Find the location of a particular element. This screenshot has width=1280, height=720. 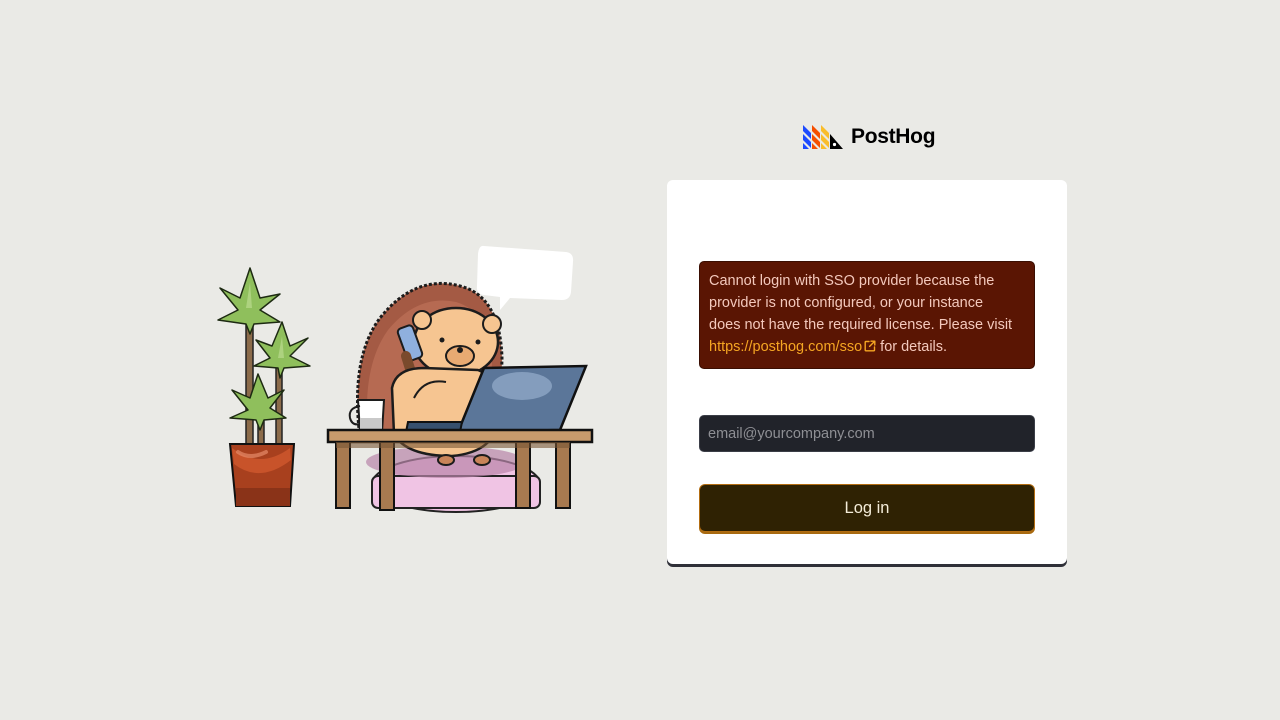

brand-name: PostHog is located at coordinates (893, 136).